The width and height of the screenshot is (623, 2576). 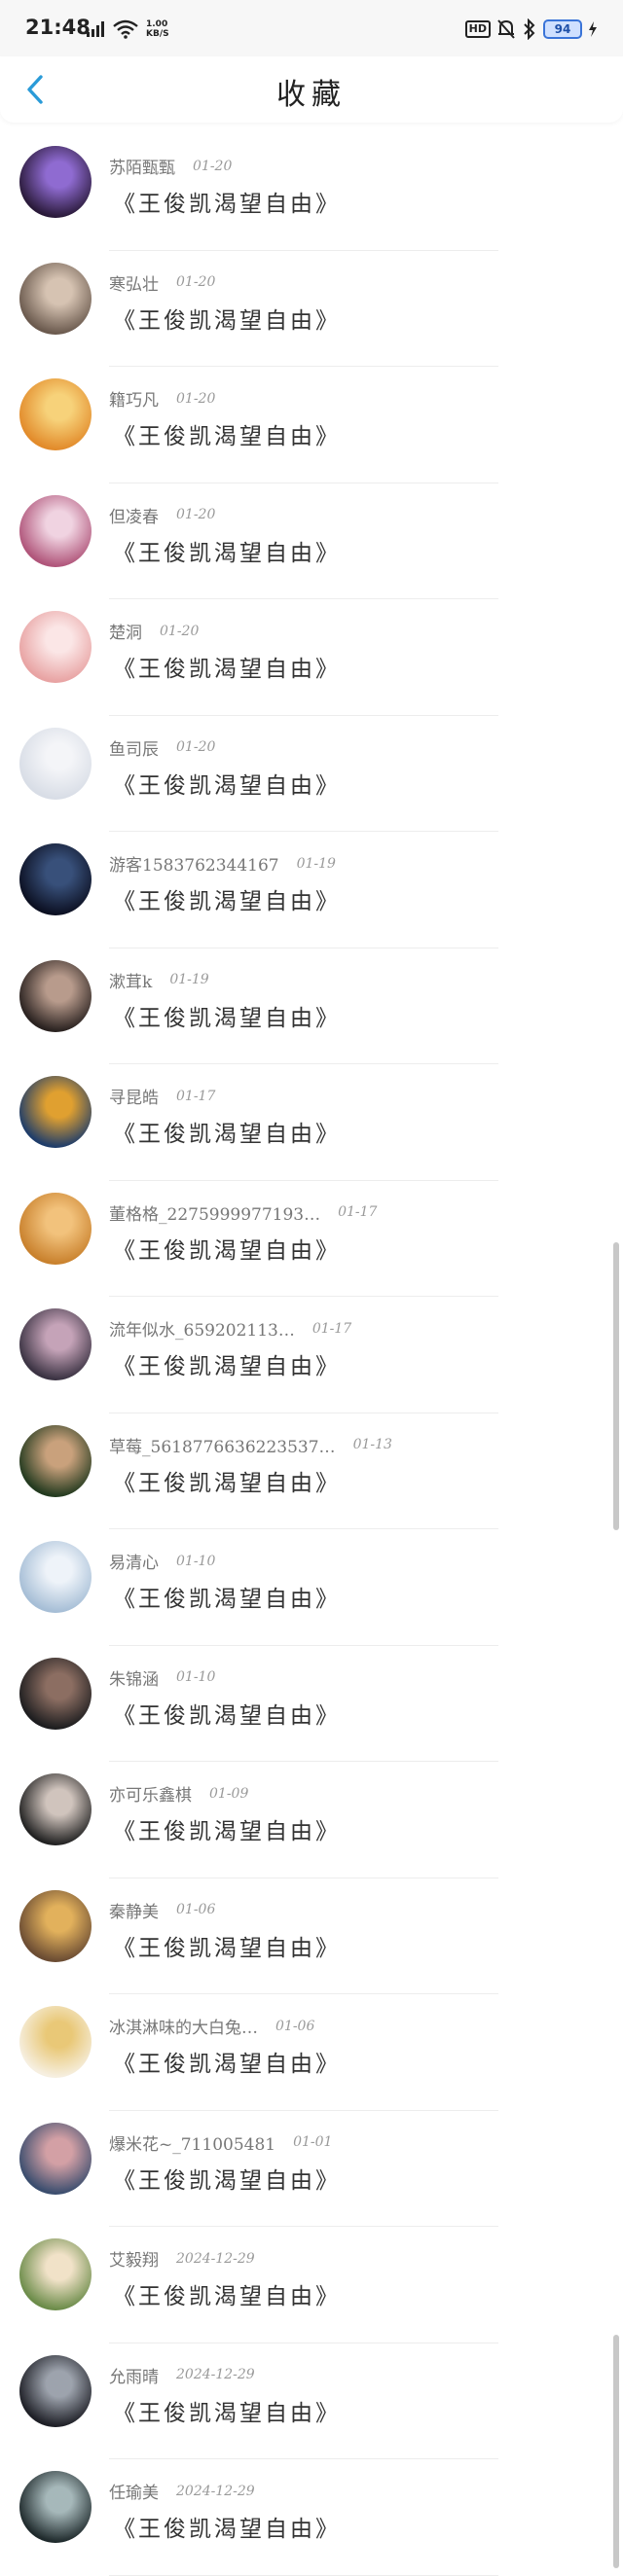 What do you see at coordinates (192, 2142) in the screenshot?
I see `username: 爆米花~_711005481` at bounding box center [192, 2142].